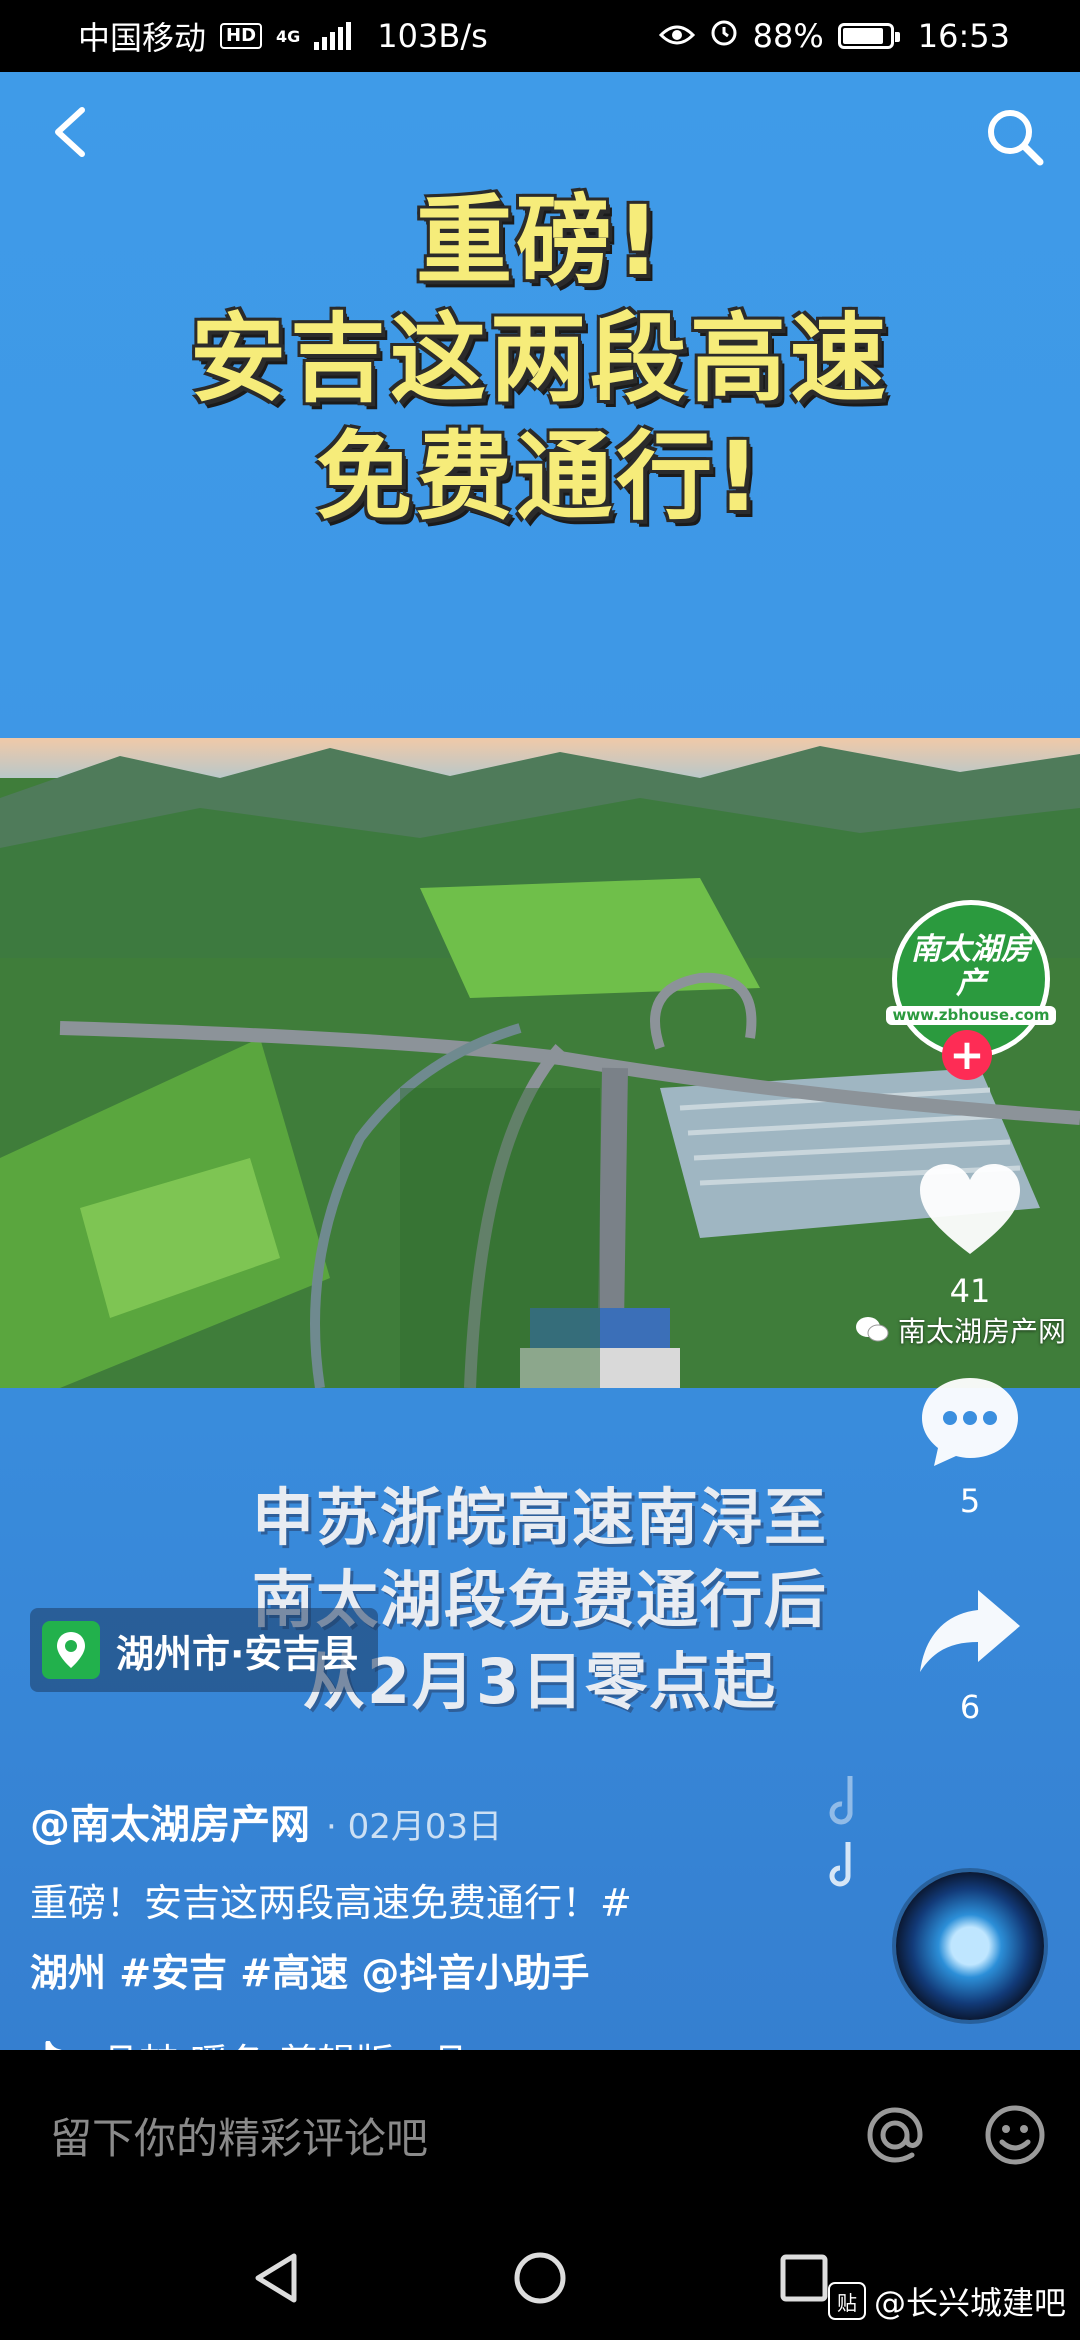 The height and width of the screenshot is (2340, 1080). What do you see at coordinates (969, 2303) in the screenshot?
I see `corner-watermark-text: @长兴城建吧` at bounding box center [969, 2303].